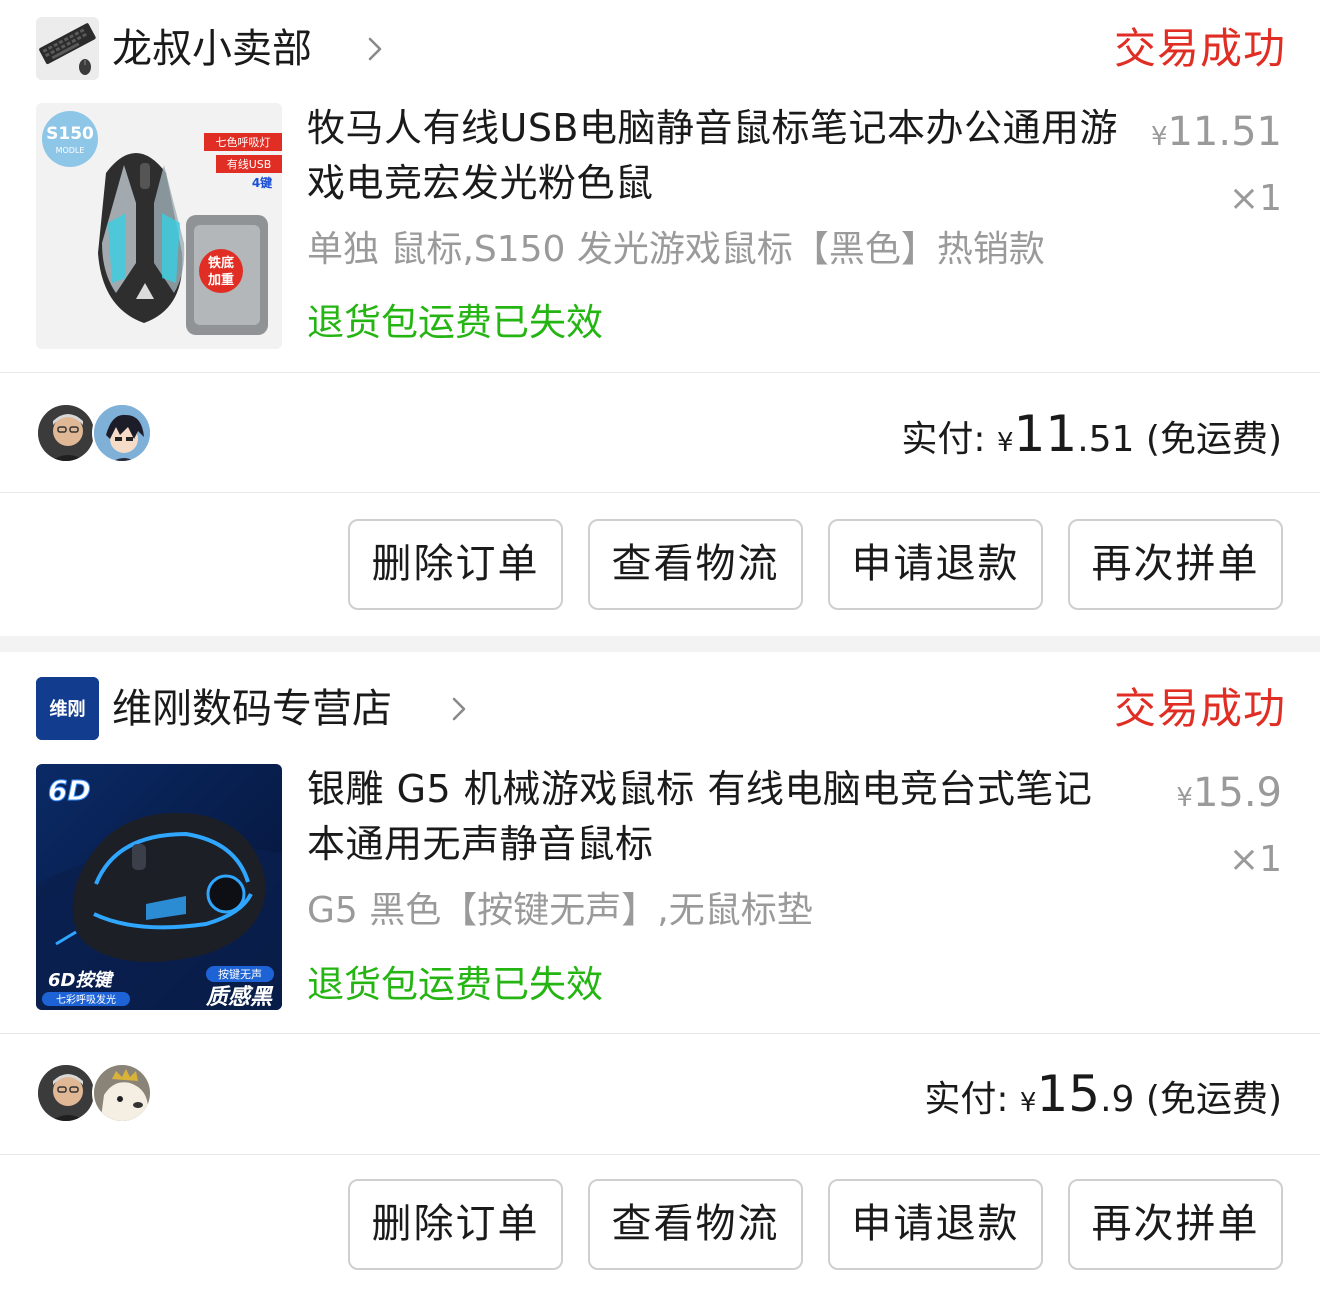 Image resolution: width=1320 pixels, height=1298 pixels. Describe the element at coordinates (212, 49) in the screenshot. I see `shop-name: 龙叔小卖部` at that location.